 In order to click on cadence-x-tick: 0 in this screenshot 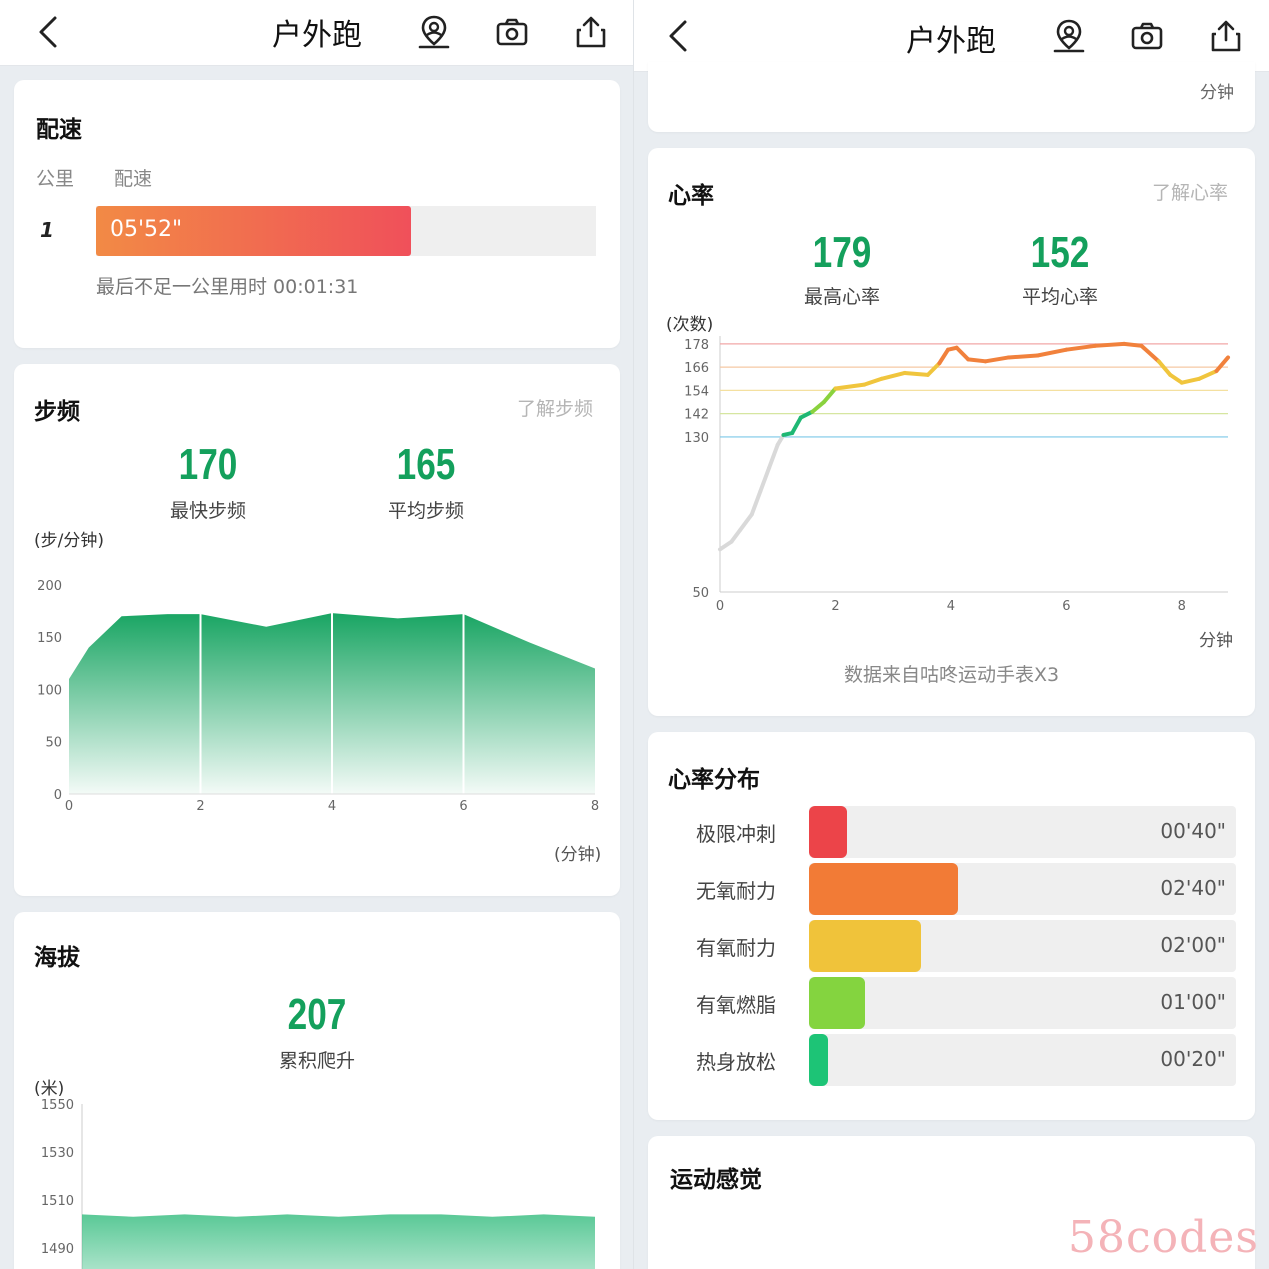, I will do `click(69, 806)`.